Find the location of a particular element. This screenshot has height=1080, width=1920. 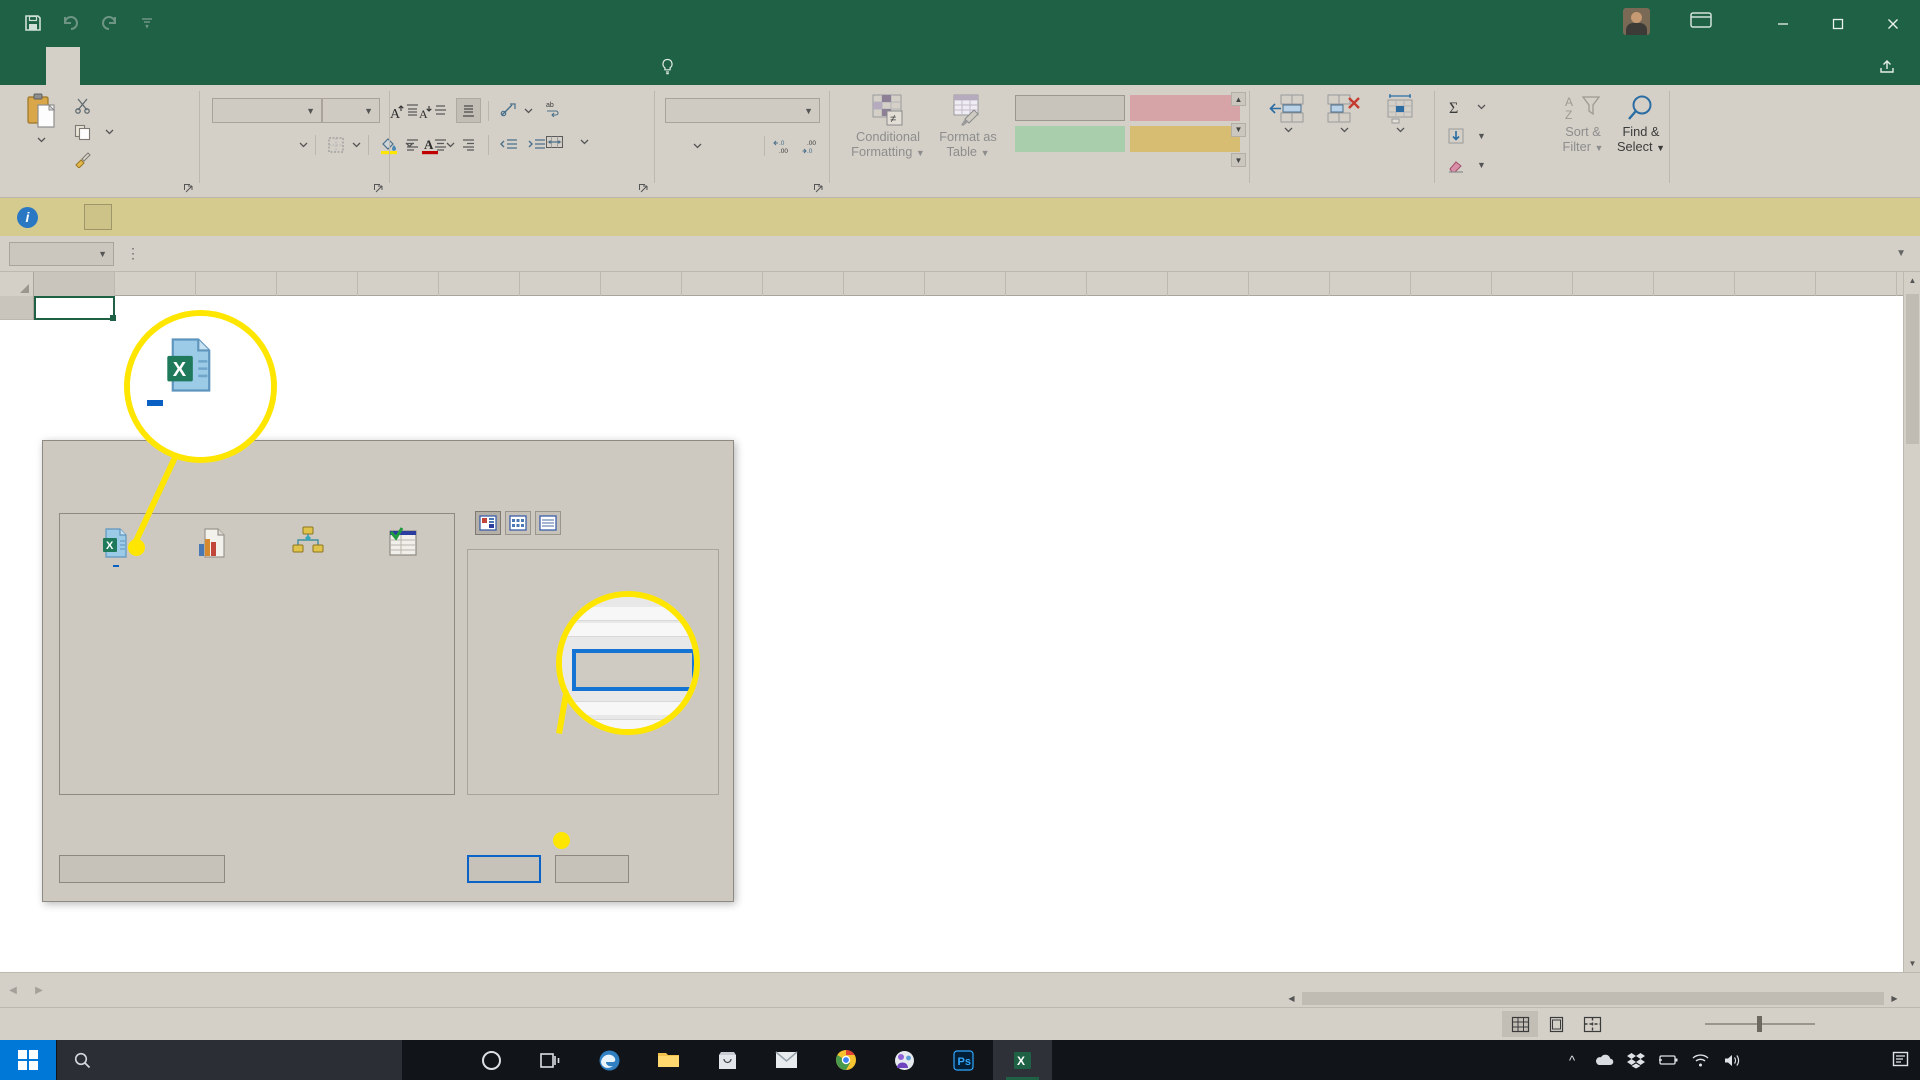

wifi-icon is located at coordinates (1700, 1060).